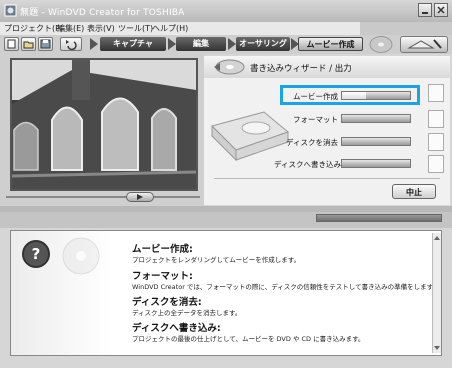 This screenshot has width=452, height=368. I want to click on option-erase-bar, so click(376, 141).